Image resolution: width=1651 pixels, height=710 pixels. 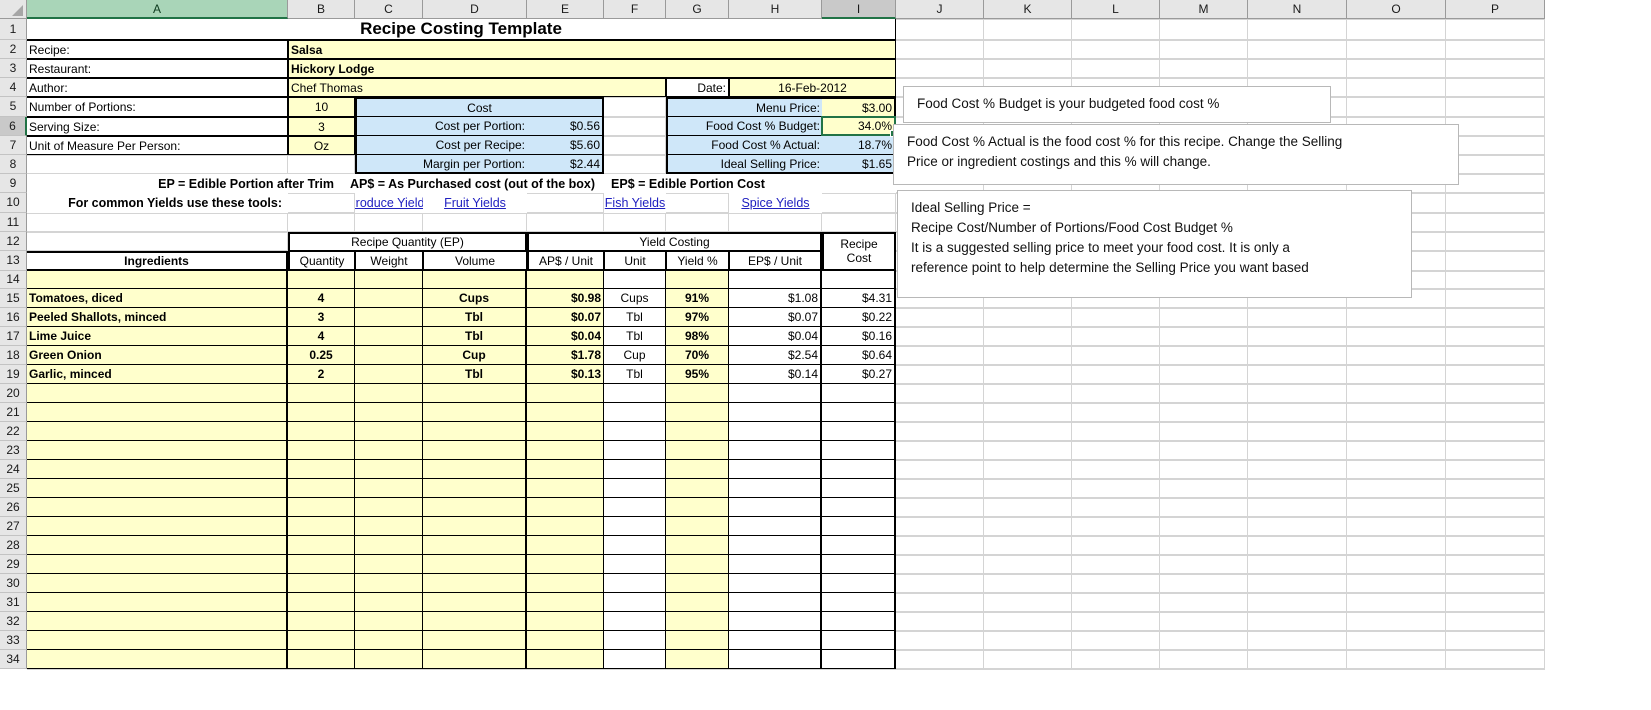 What do you see at coordinates (475, 583) in the screenshot?
I see `table-cell-D30` at bounding box center [475, 583].